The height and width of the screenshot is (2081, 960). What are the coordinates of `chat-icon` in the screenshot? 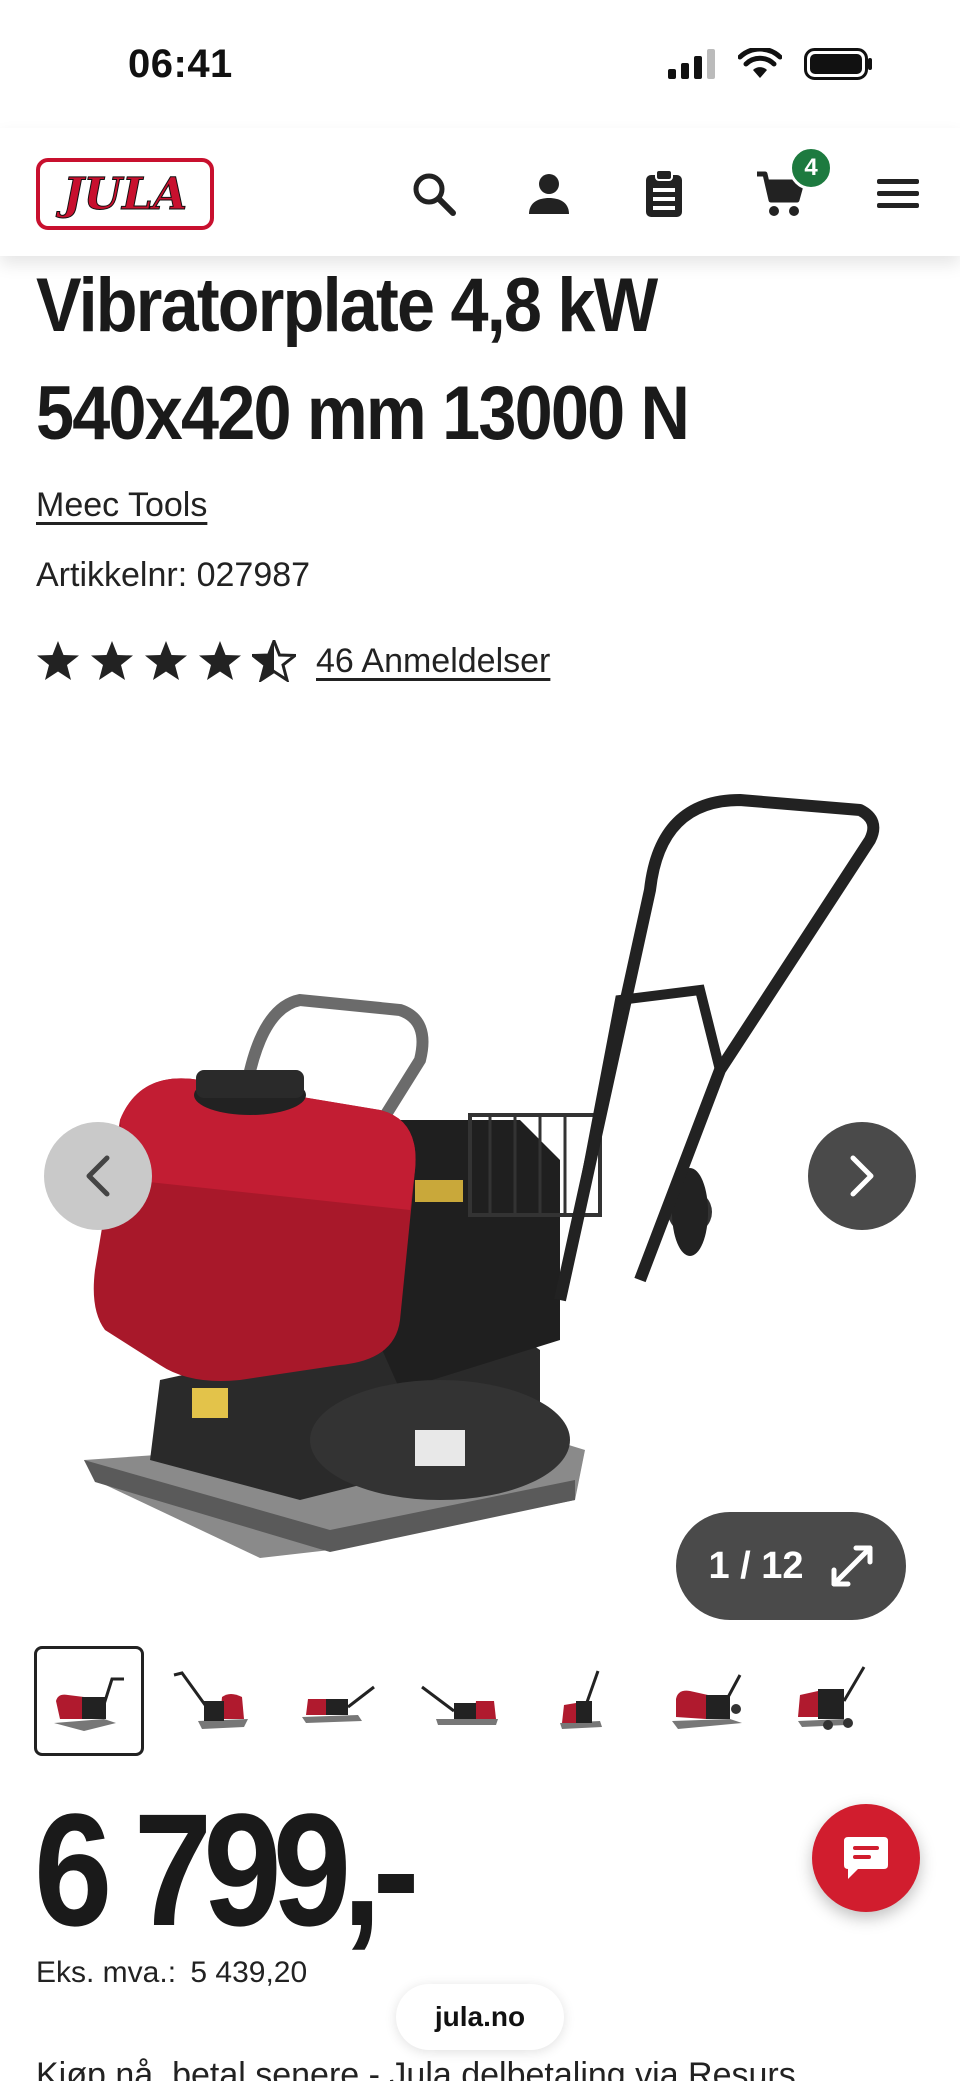 It's located at (866, 1858).